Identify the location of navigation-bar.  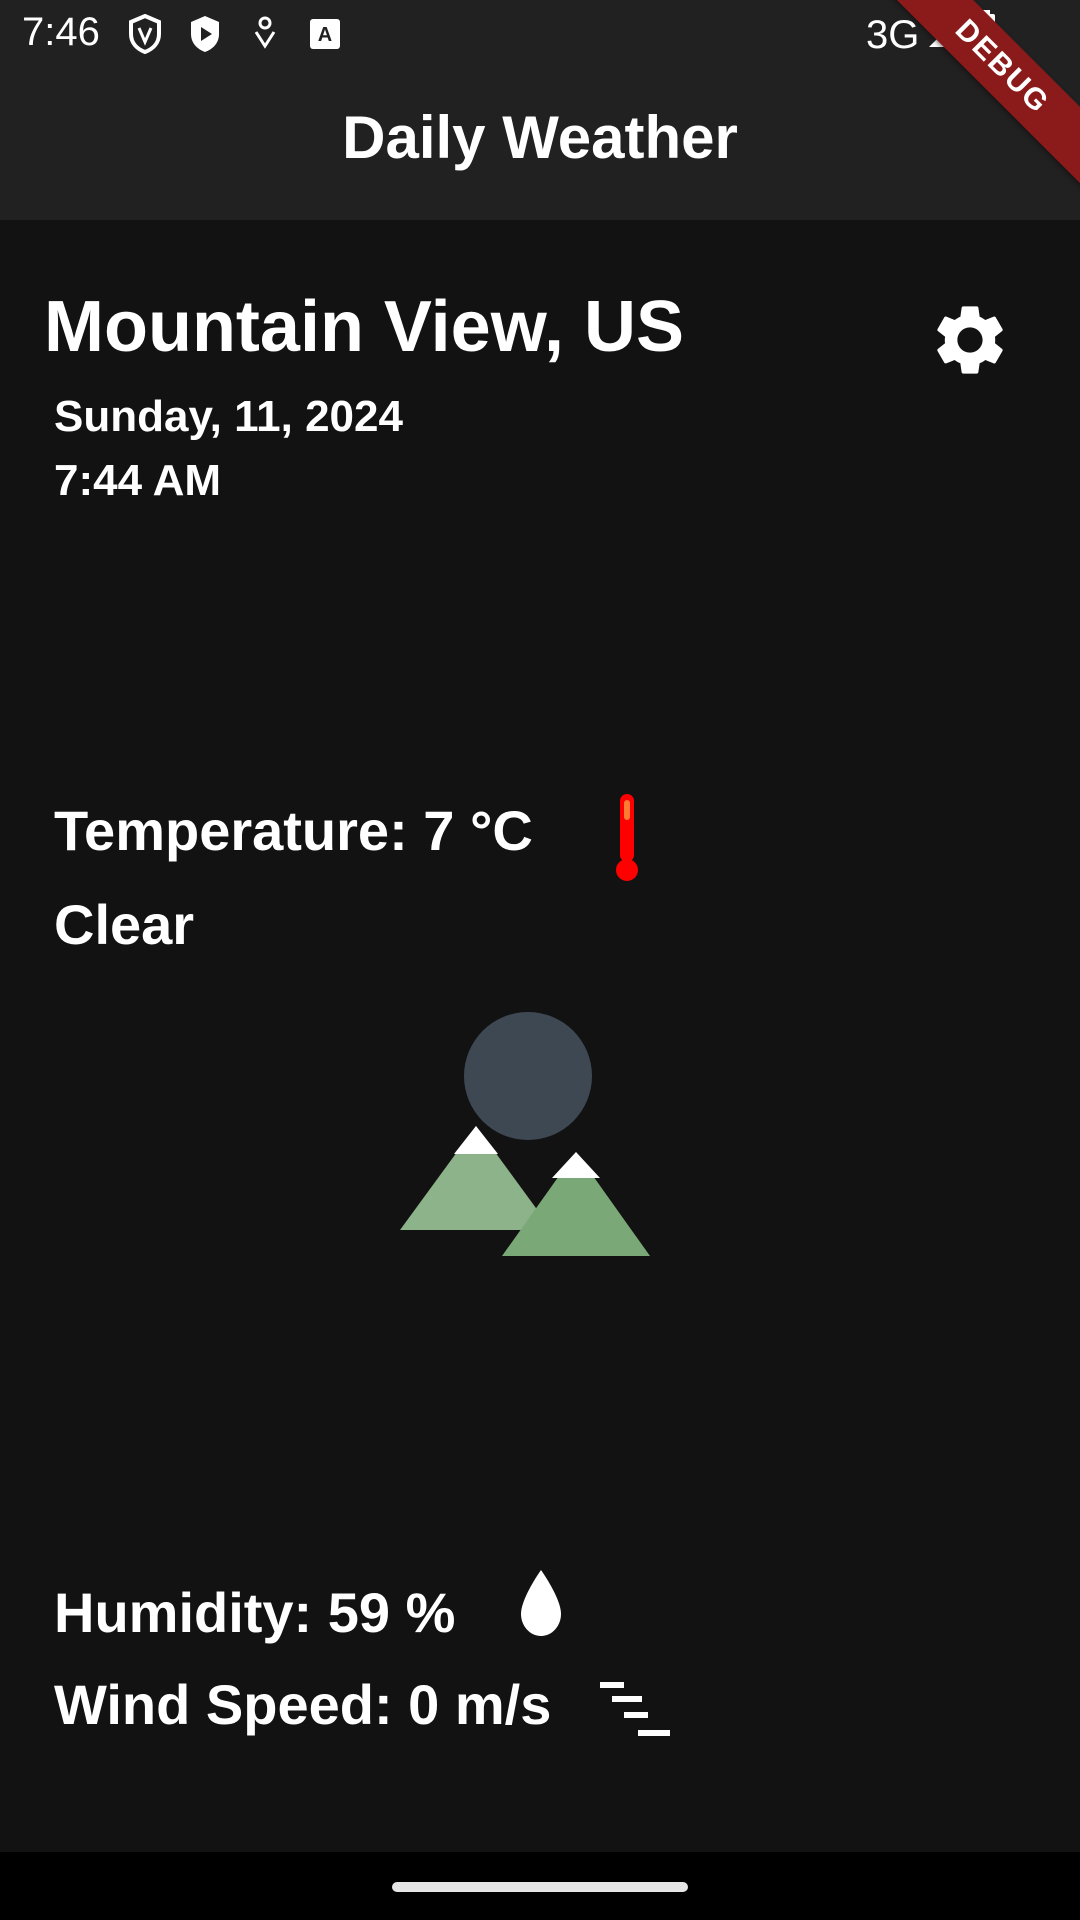
(540, 1886).